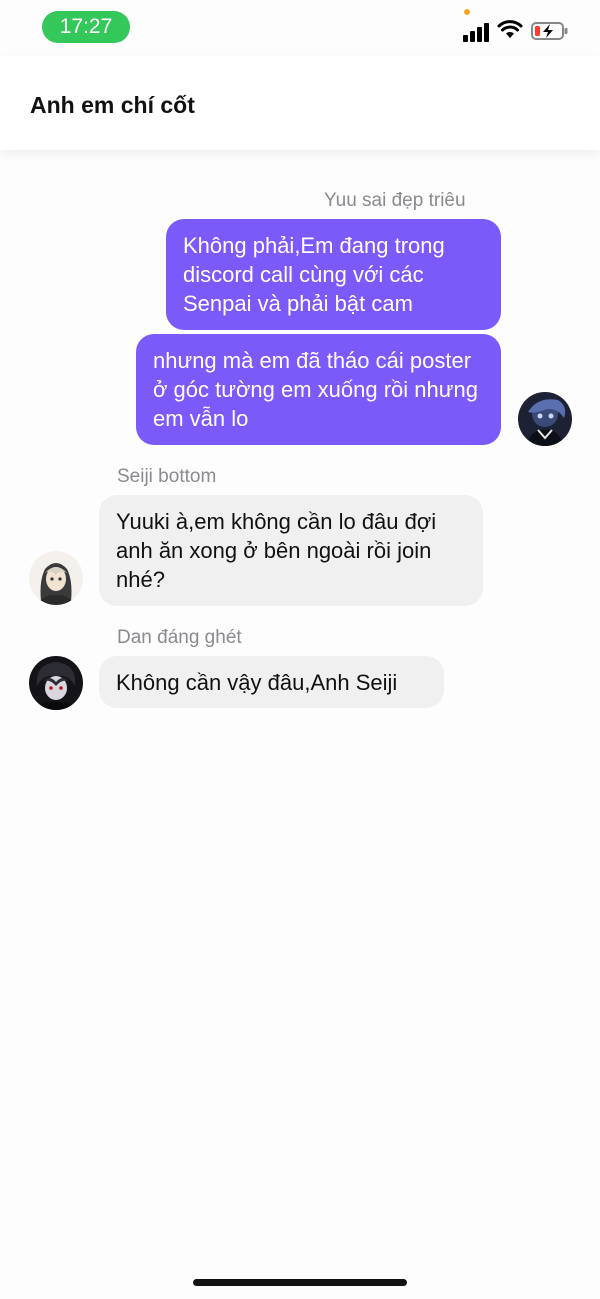 The height and width of the screenshot is (1299, 600). Describe the element at coordinates (477, 32) in the screenshot. I see `signal-icon` at that location.